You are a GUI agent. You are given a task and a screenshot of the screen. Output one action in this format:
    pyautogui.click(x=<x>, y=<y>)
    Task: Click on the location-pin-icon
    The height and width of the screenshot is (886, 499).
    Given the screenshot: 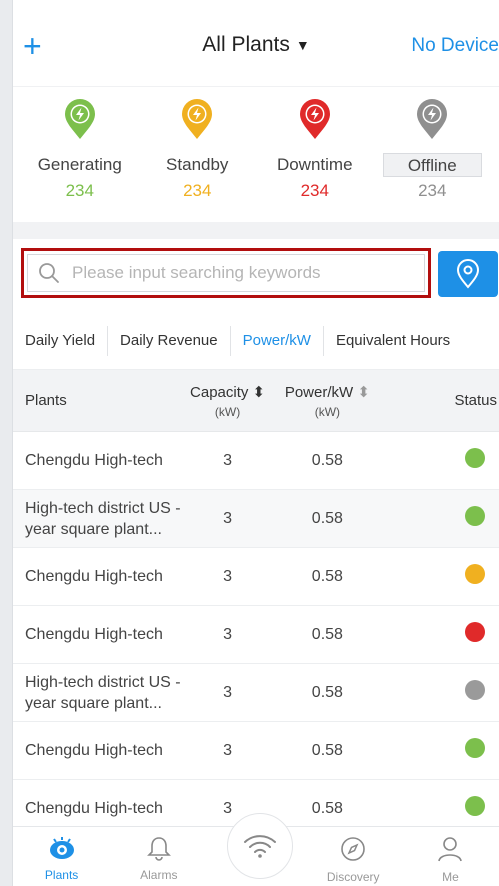 What is the action you would take?
    pyautogui.click(x=468, y=274)
    